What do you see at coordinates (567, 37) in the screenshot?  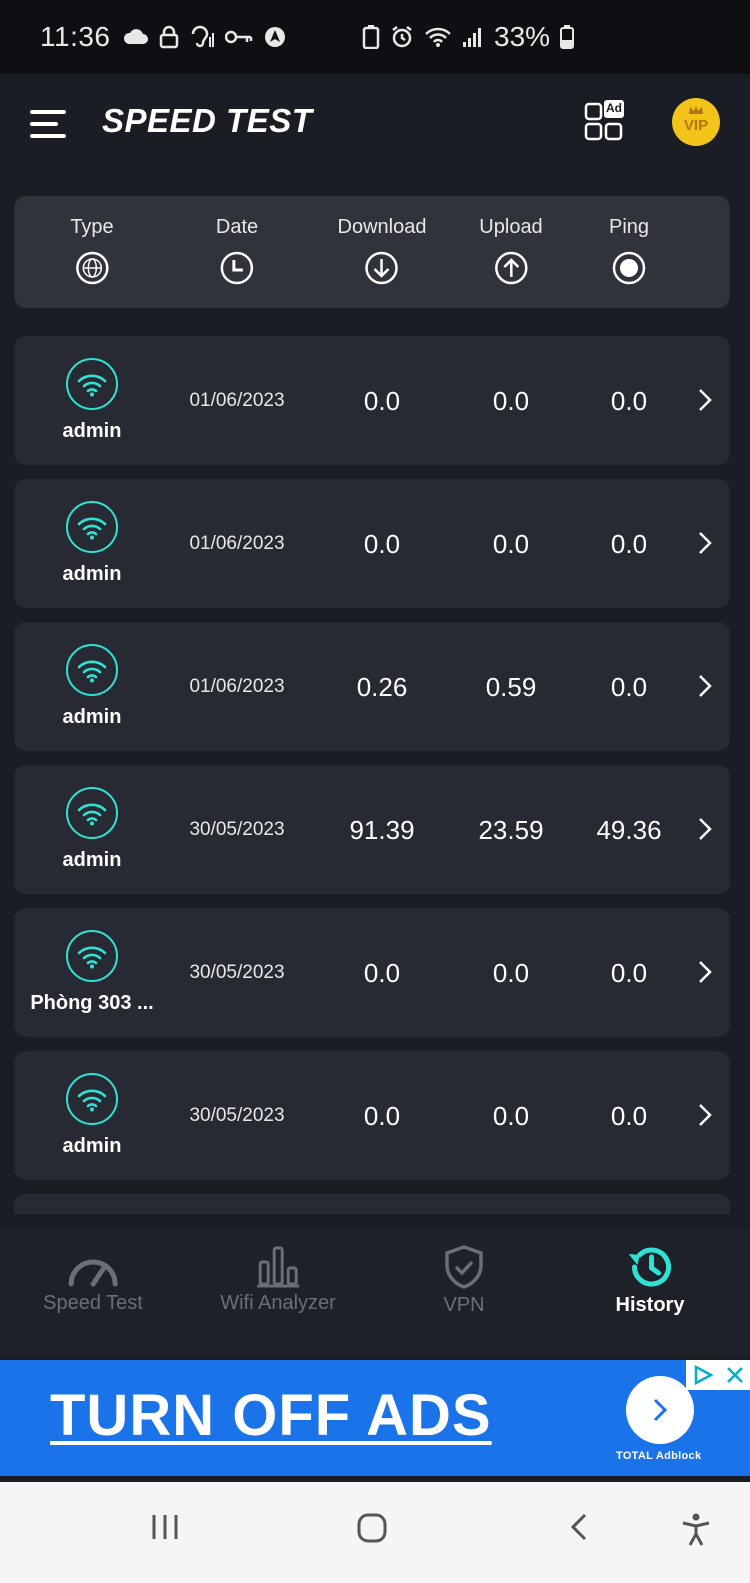 I see `battery-icon` at bounding box center [567, 37].